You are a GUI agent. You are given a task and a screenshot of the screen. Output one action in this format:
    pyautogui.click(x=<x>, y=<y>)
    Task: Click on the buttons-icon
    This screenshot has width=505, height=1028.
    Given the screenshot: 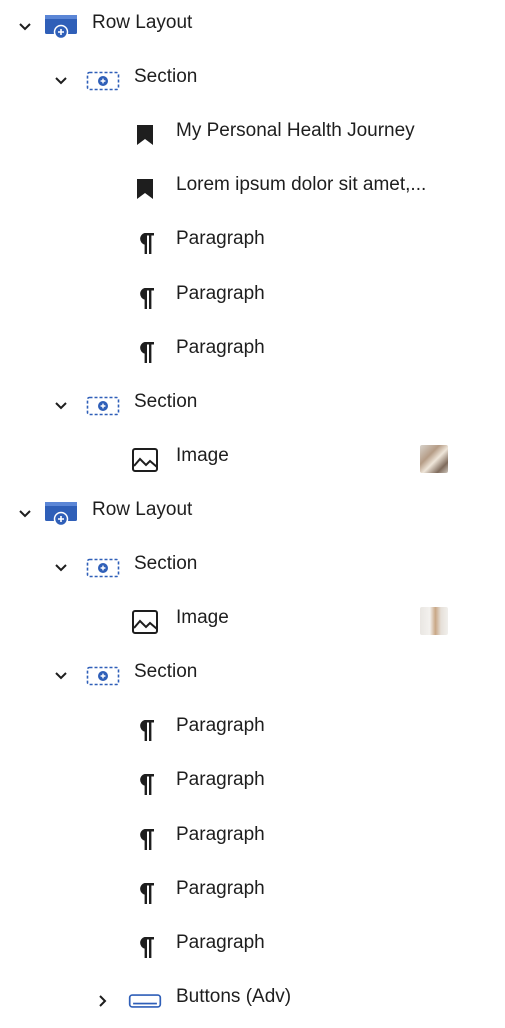 What is the action you would take?
    pyautogui.click(x=145, y=1001)
    